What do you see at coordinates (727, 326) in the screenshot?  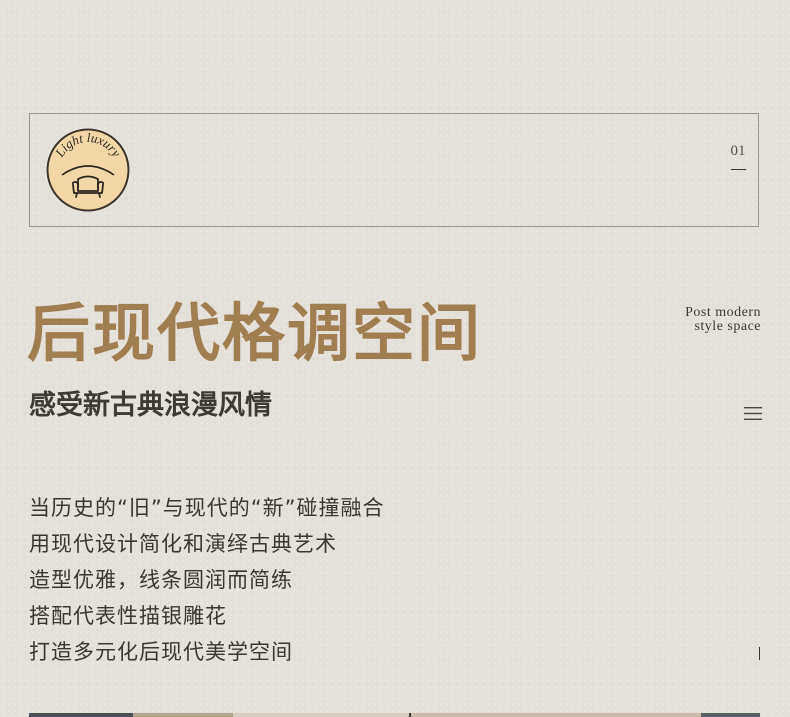 I see `english-subtitle-line-2: style space` at bounding box center [727, 326].